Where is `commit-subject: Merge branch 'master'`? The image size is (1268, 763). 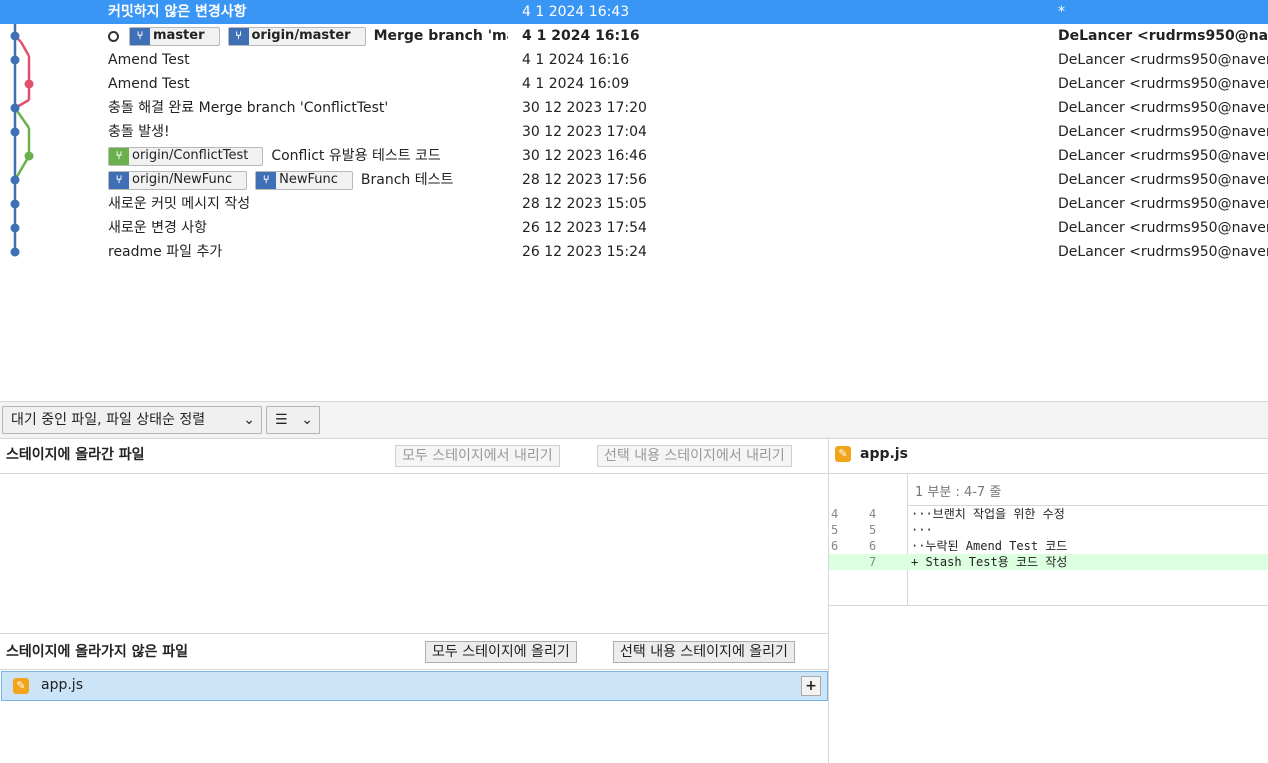 commit-subject: Merge branch 'master' is located at coordinates (440, 36).